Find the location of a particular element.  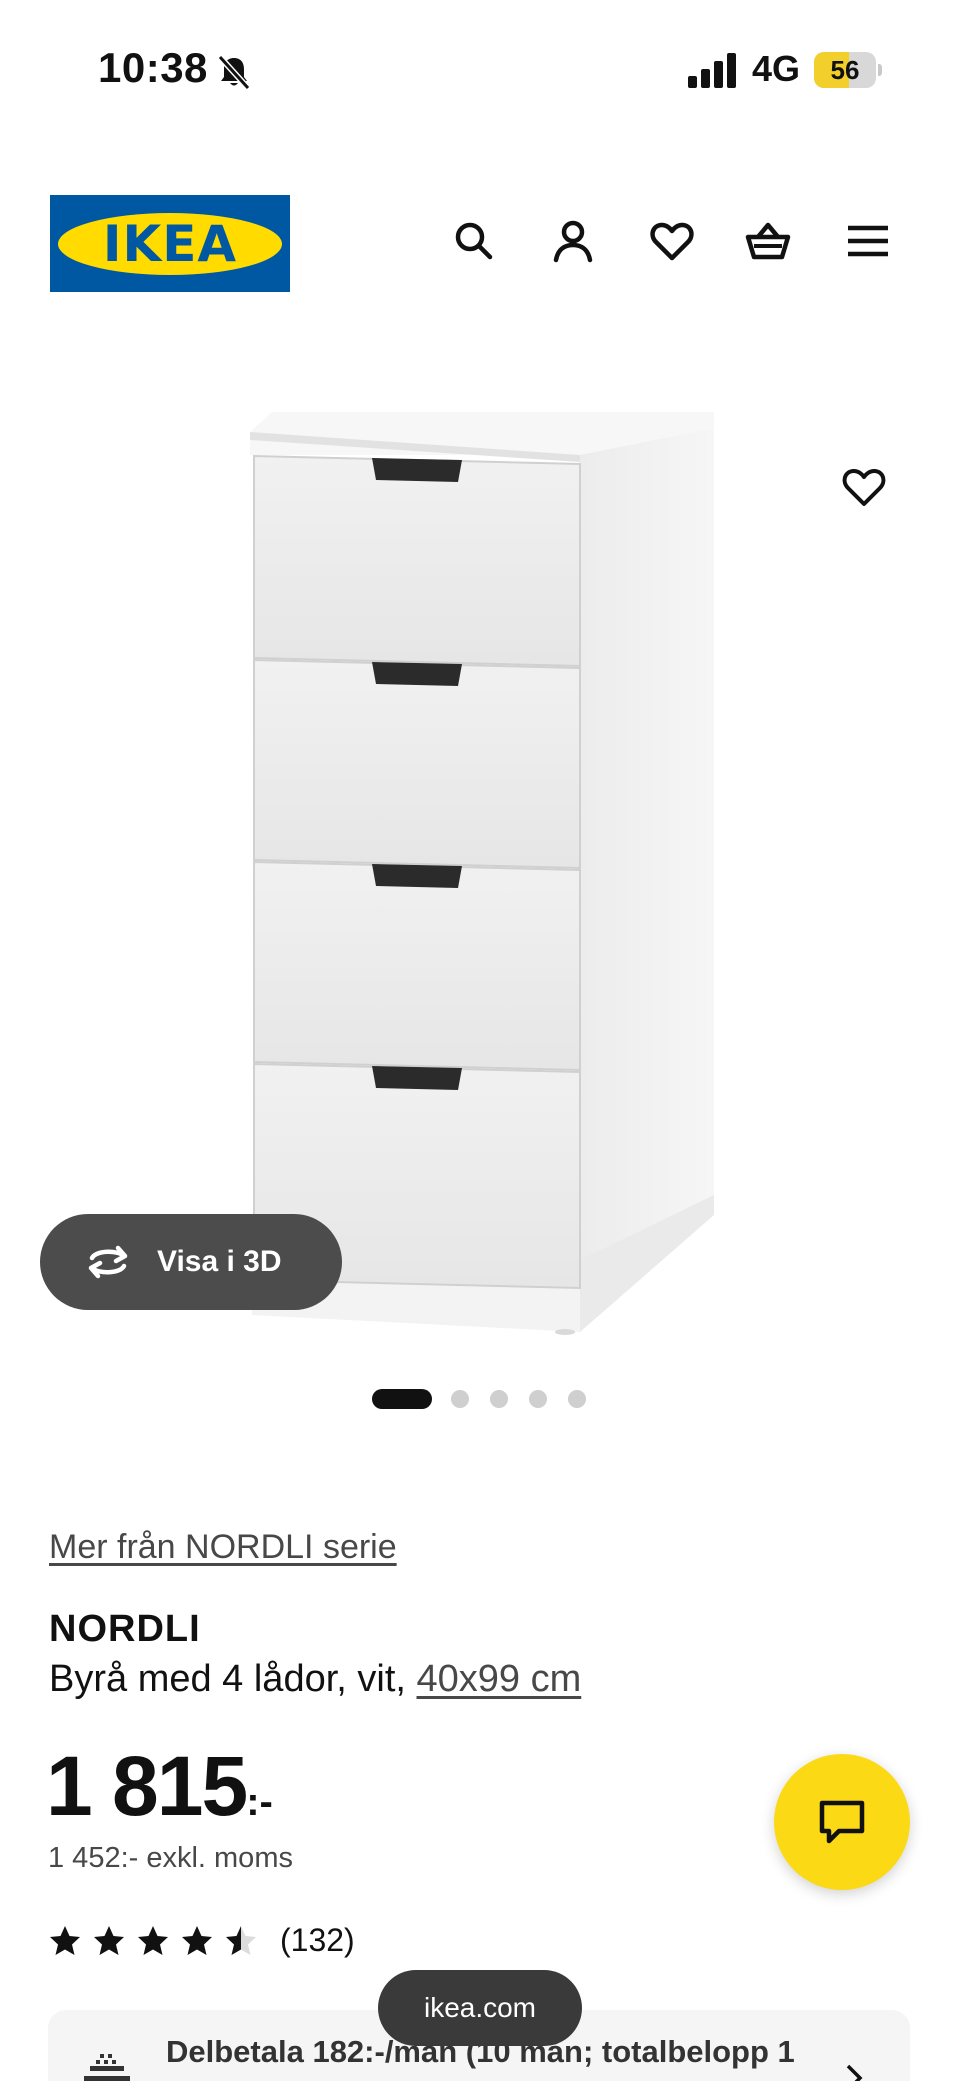

chat-button is located at coordinates (842, 1822).